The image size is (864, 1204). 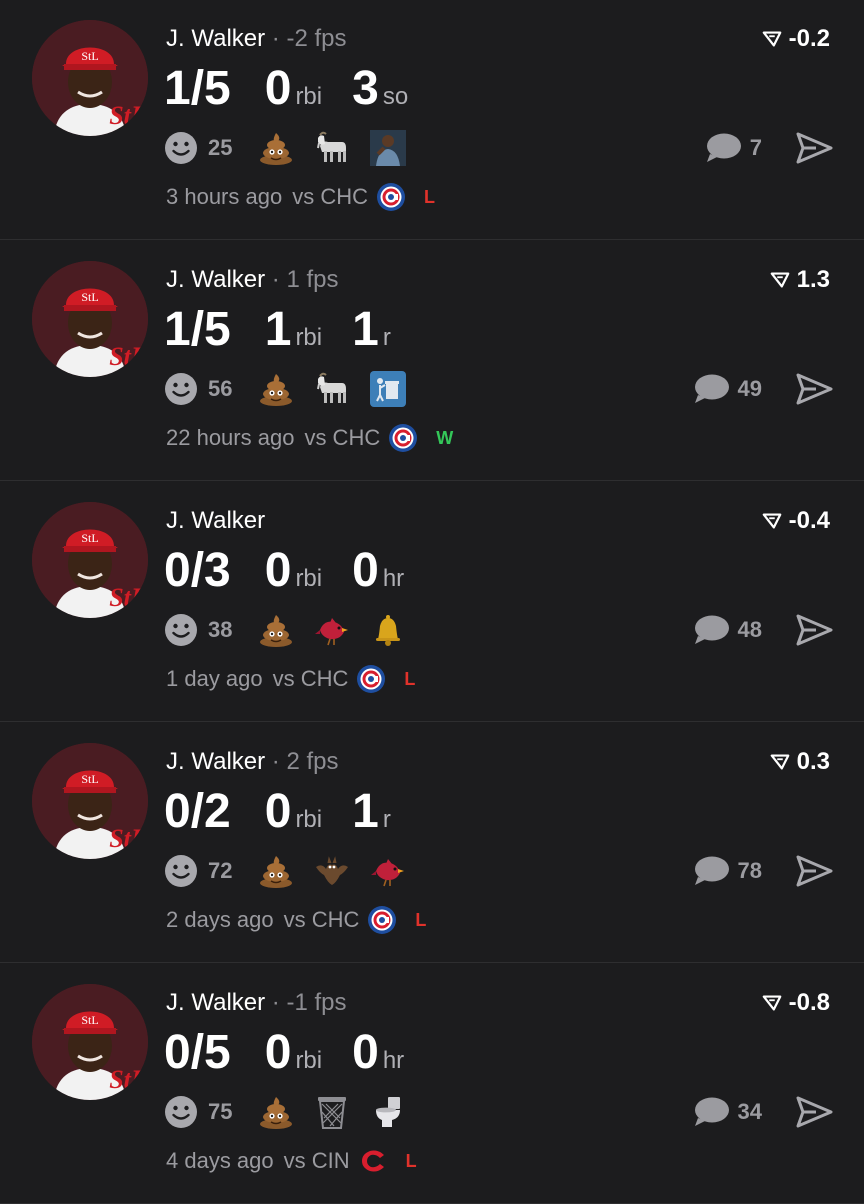 What do you see at coordinates (309, 1002) in the screenshot?
I see `fps-label: · -1 fps` at bounding box center [309, 1002].